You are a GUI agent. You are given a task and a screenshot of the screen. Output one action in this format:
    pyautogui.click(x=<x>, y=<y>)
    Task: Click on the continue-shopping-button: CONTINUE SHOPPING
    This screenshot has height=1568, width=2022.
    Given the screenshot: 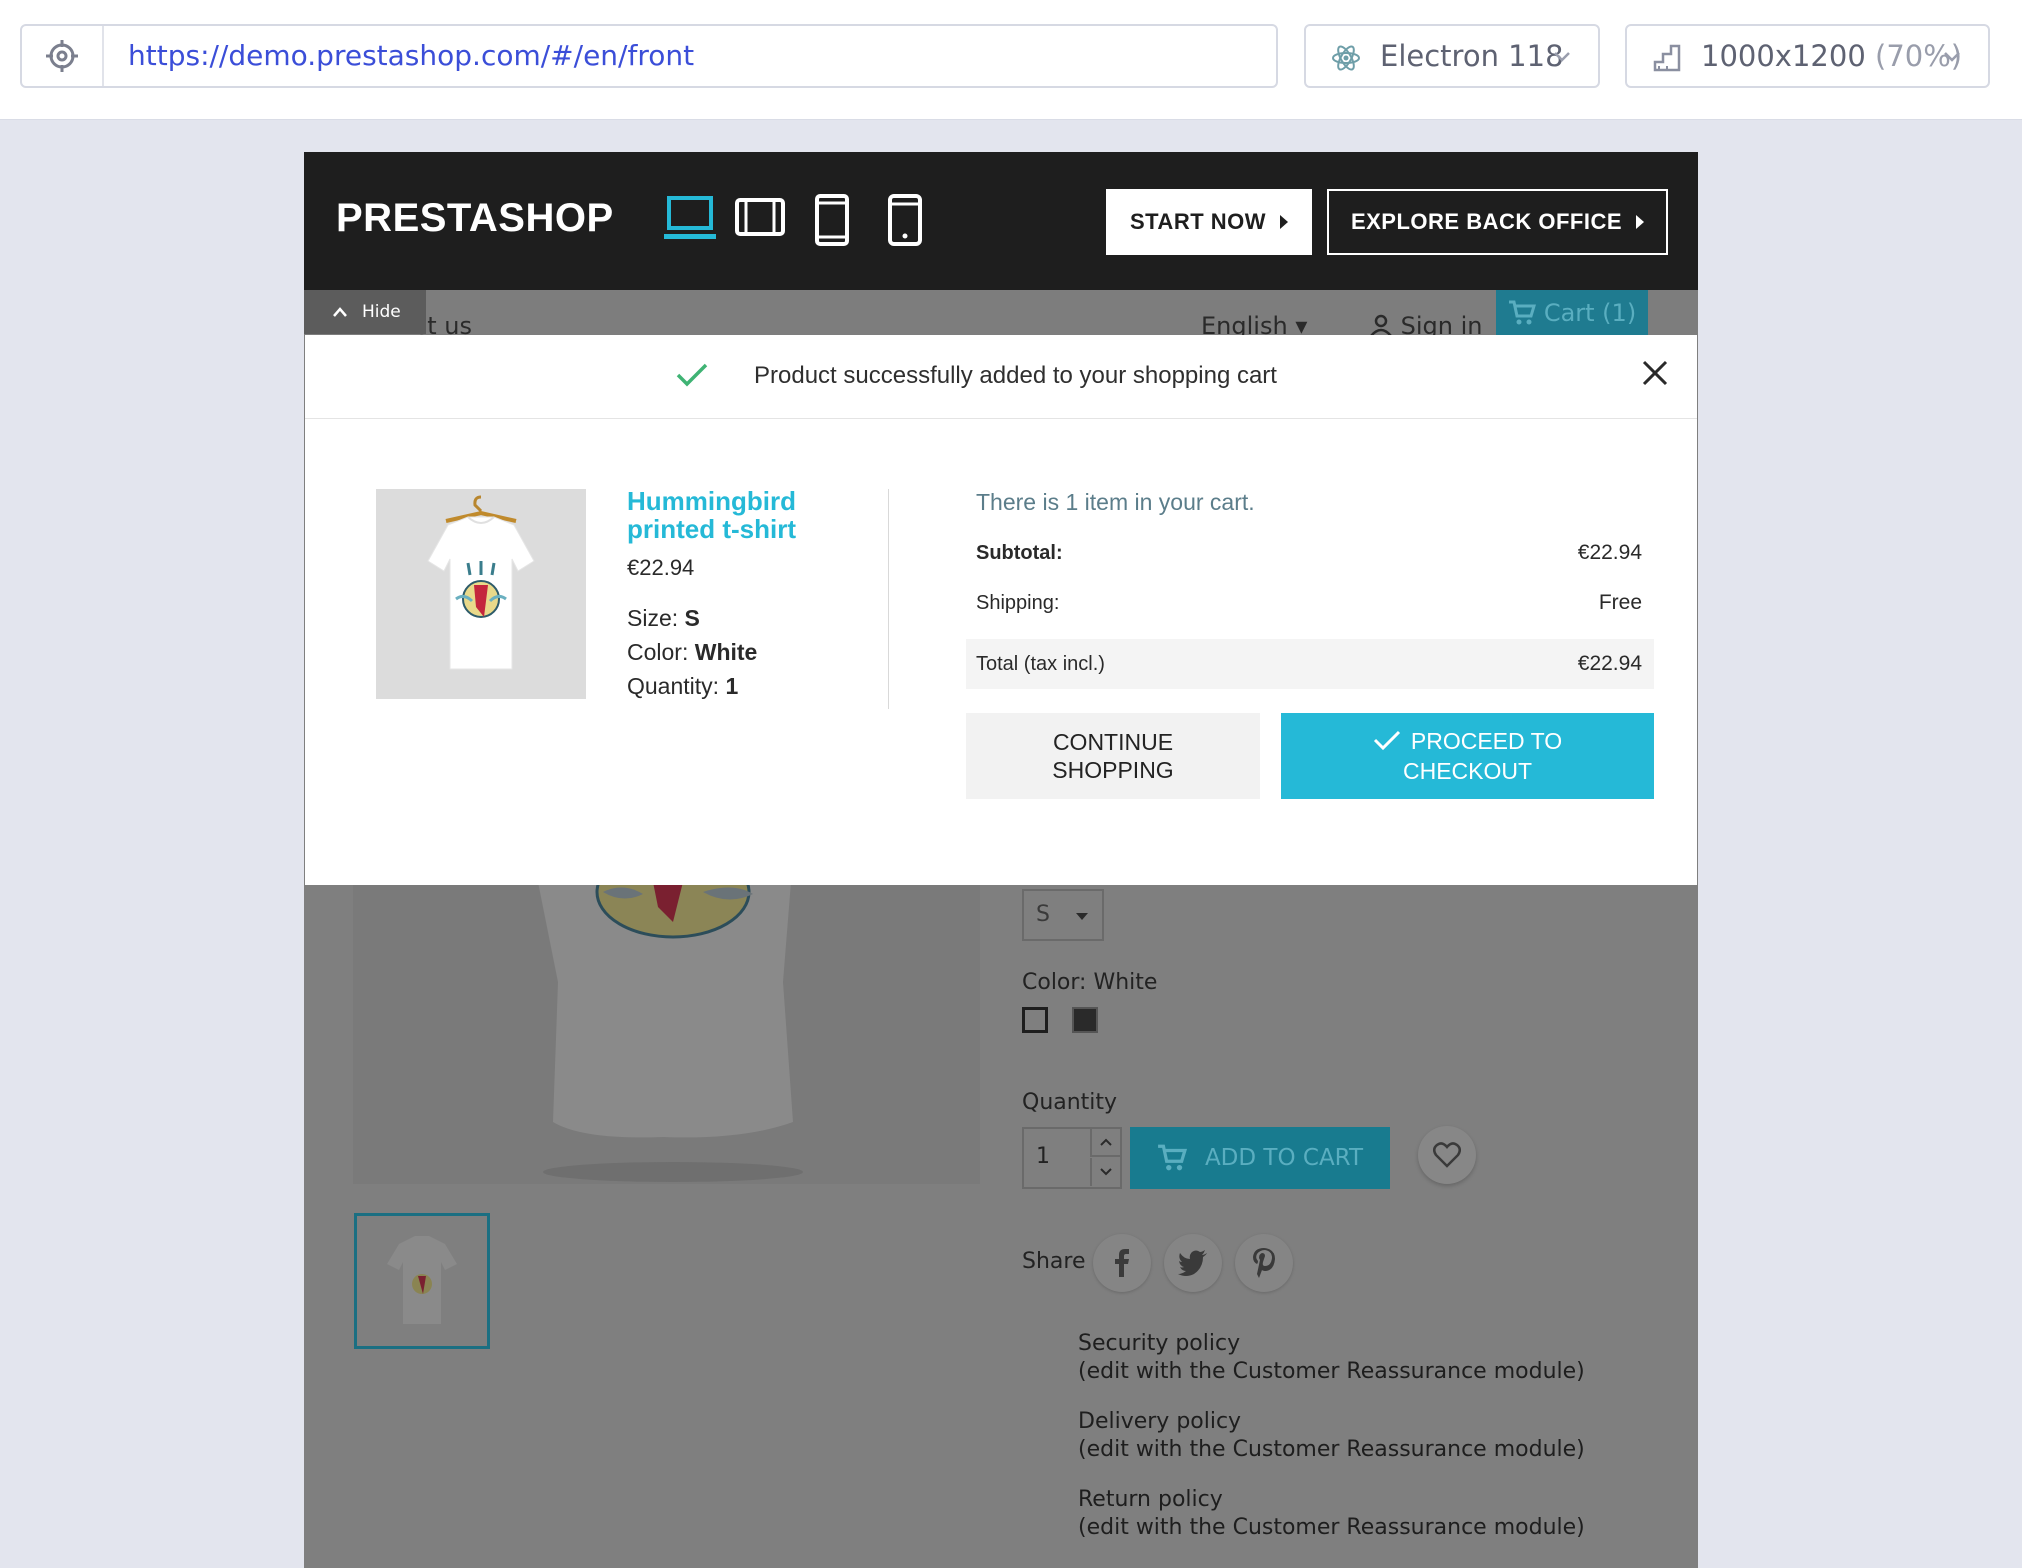 What is the action you would take?
    pyautogui.click(x=1113, y=756)
    